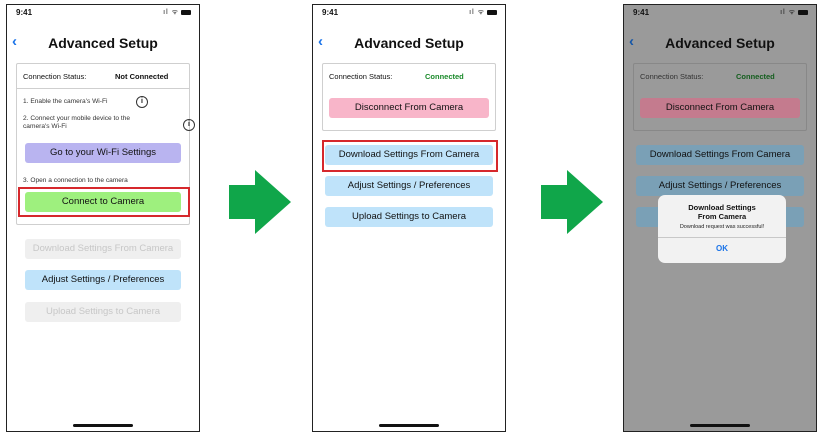 The height and width of the screenshot is (435, 817). I want to click on wifi-settings-button: Go to your Wi-Fi Settings, so click(103, 153).